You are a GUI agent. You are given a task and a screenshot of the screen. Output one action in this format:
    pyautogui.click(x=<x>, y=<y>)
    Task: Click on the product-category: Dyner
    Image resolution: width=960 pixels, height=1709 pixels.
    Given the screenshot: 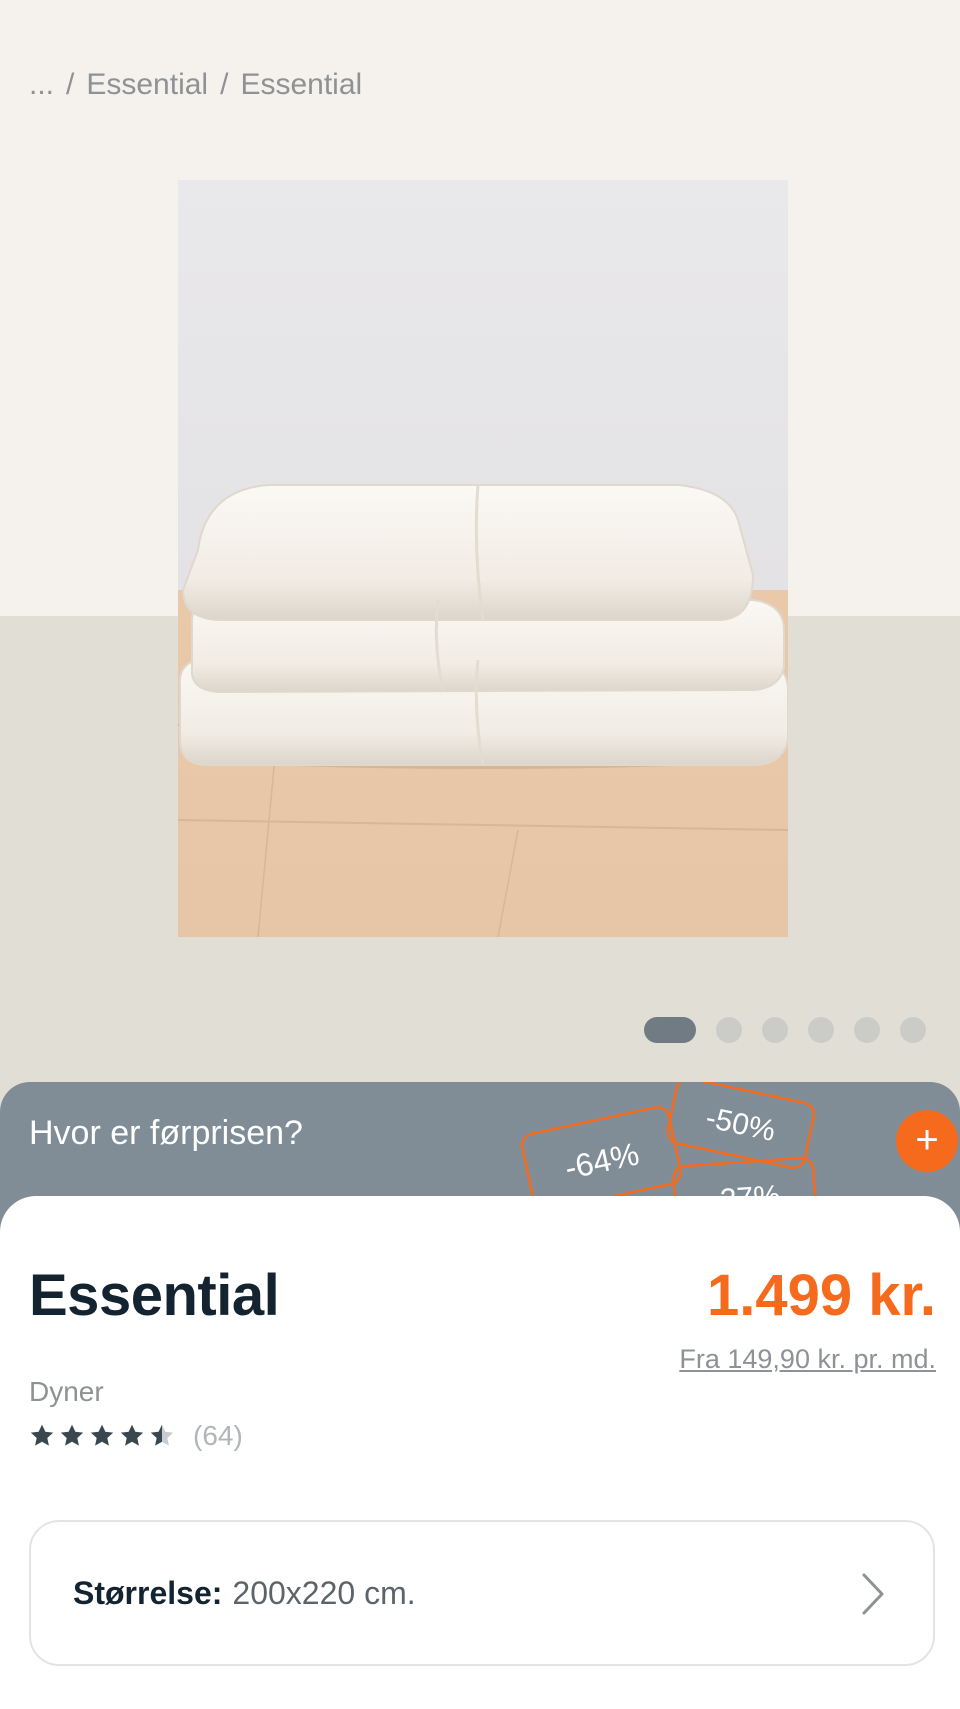 What is the action you would take?
    pyautogui.click(x=66, y=1391)
    